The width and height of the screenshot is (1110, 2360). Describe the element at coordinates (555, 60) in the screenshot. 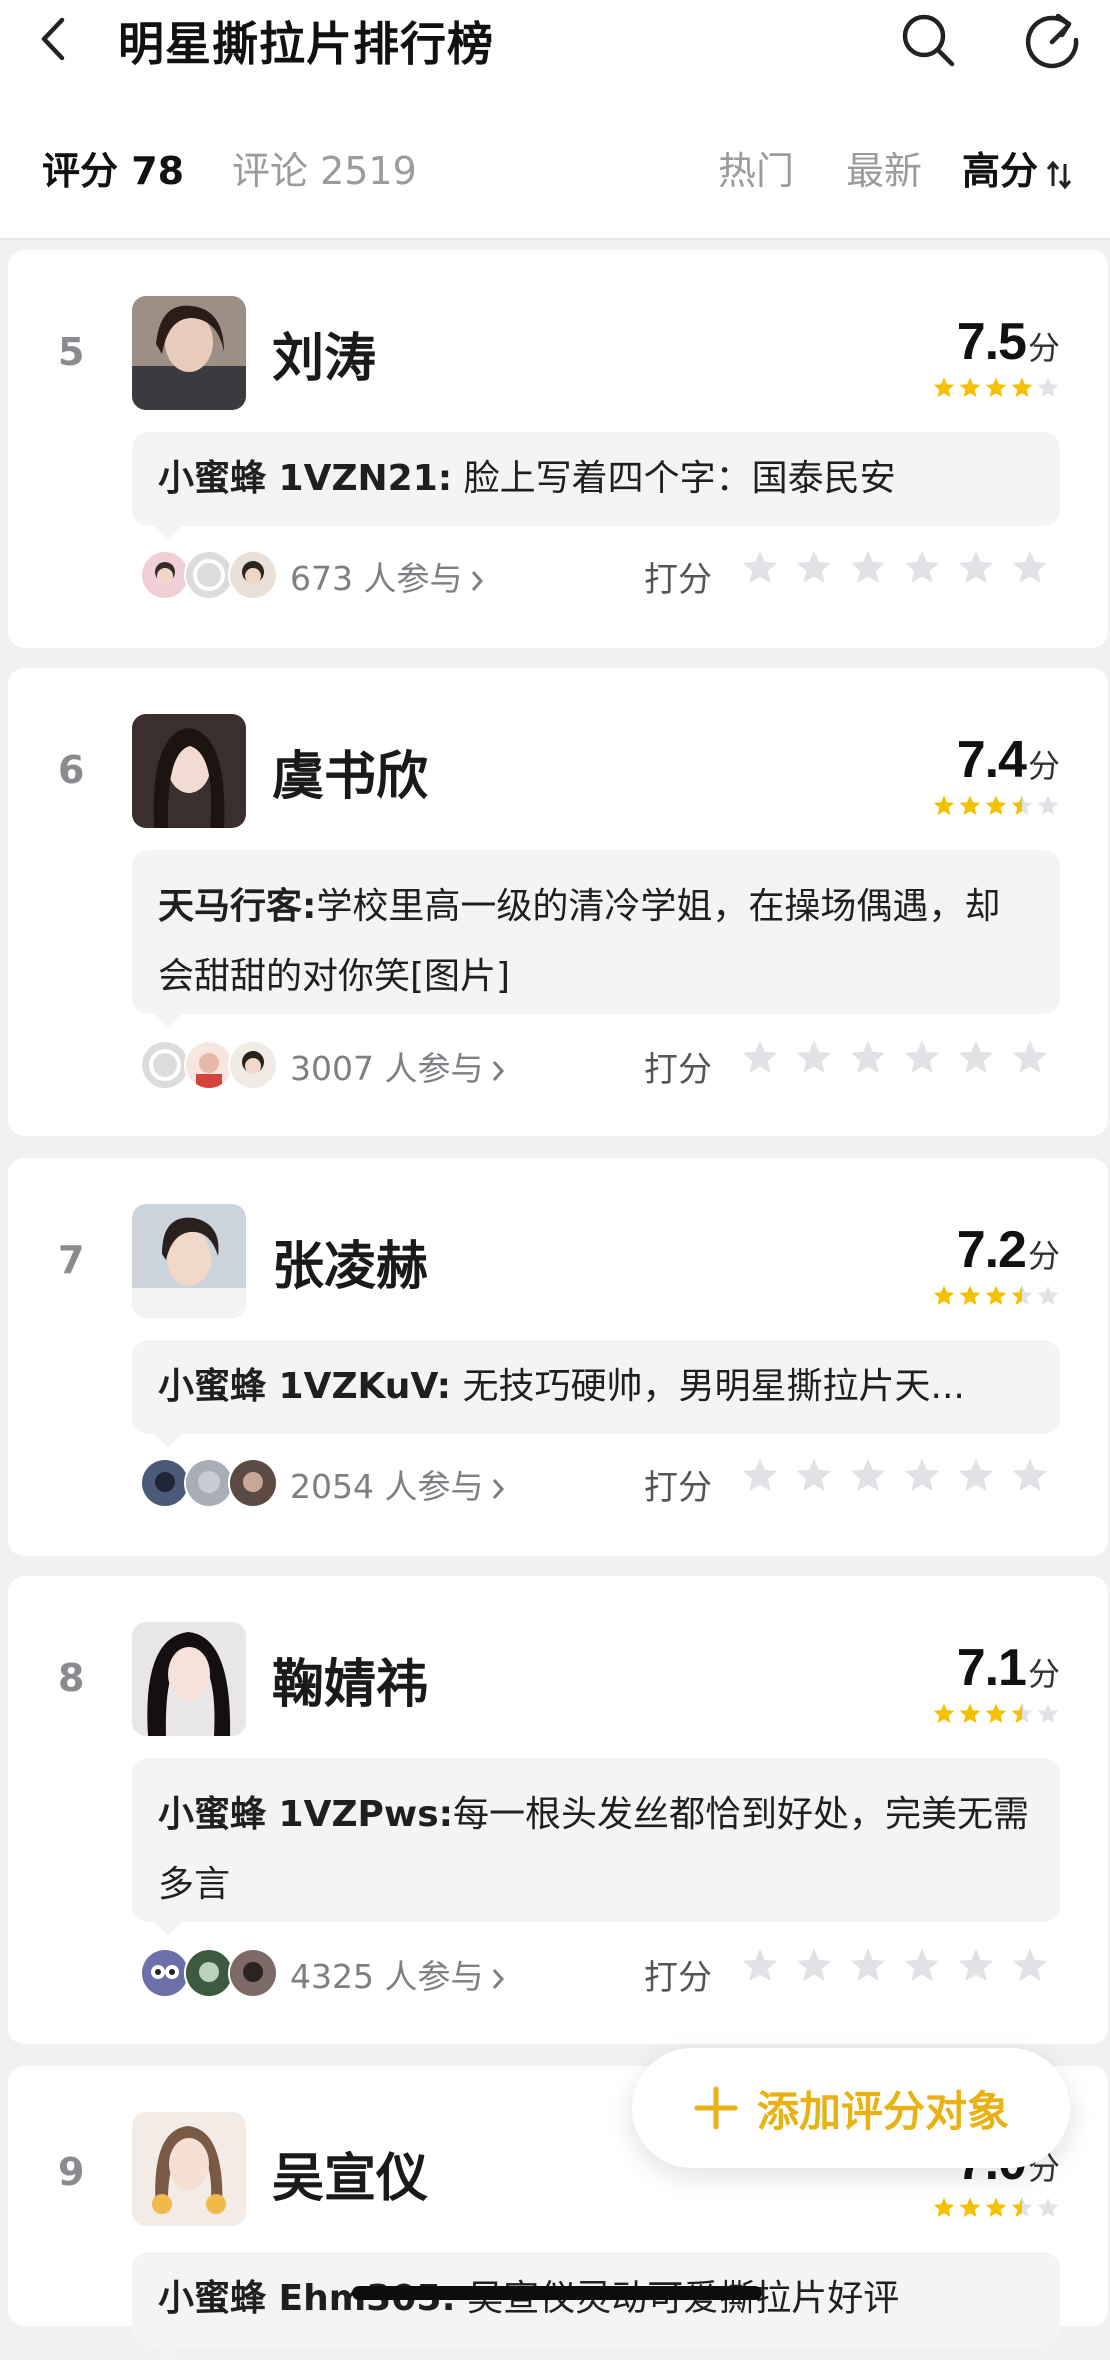

I see `top-nav-bar: 明星撕拉片排行榜 2/7` at that location.